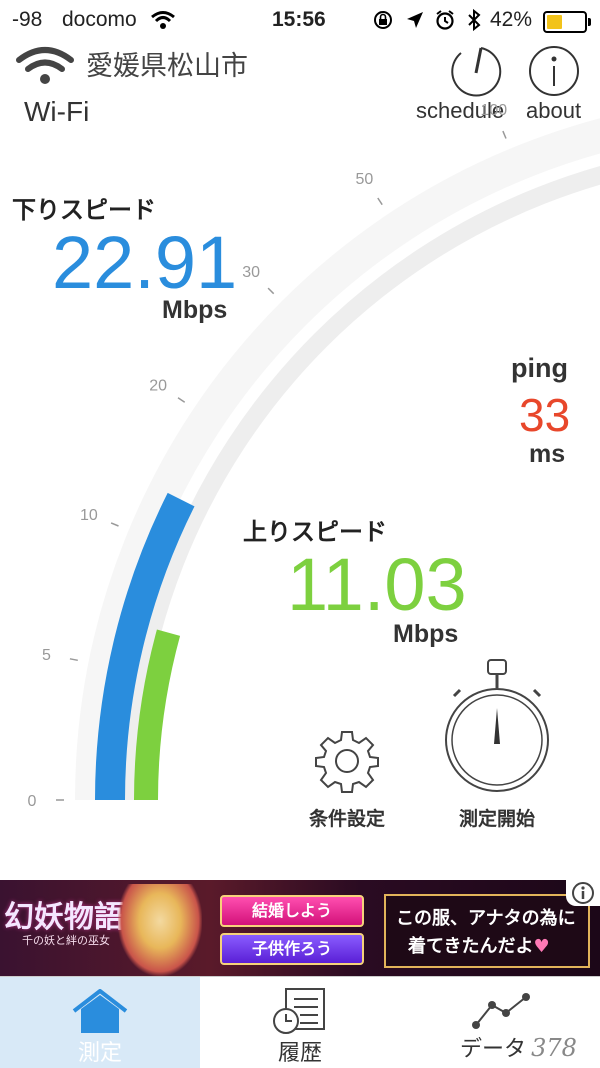  Describe the element at coordinates (487, 931) in the screenshot. I see `ad-tagline-box: この服、アナタの為に 着てきたんだよ♥` at that location.